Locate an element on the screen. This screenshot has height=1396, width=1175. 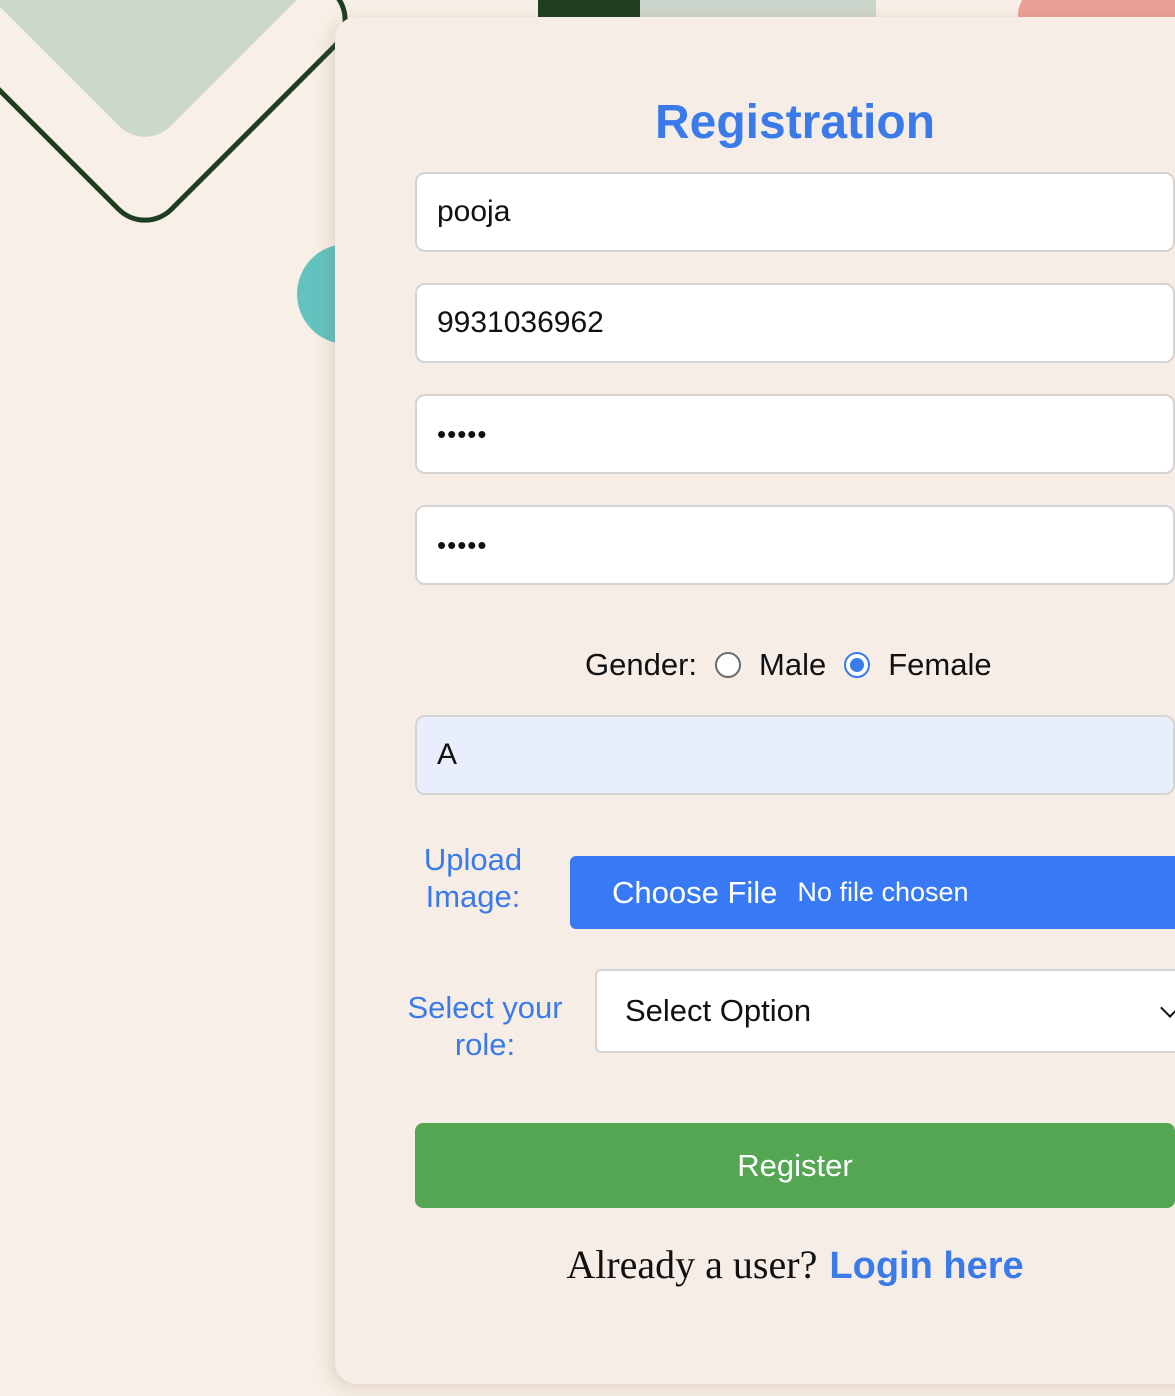
form-title: Registration is located at coordinates (795, 122).